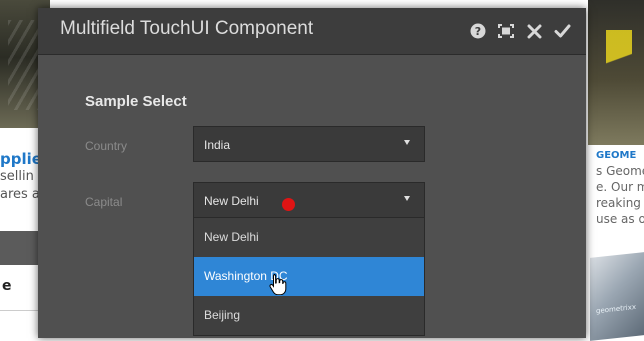 The width and height of the screenshot is (644, 341). I want to click on background-right-title: GEOME, so click(616, 155).